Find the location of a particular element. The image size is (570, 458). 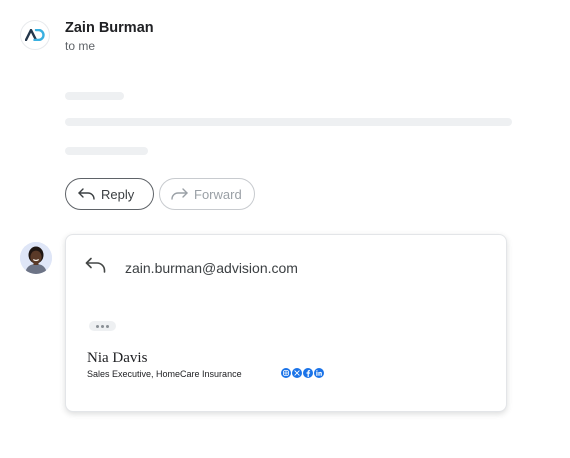

sender-logo-avatar is located at coordinates (35, 35).